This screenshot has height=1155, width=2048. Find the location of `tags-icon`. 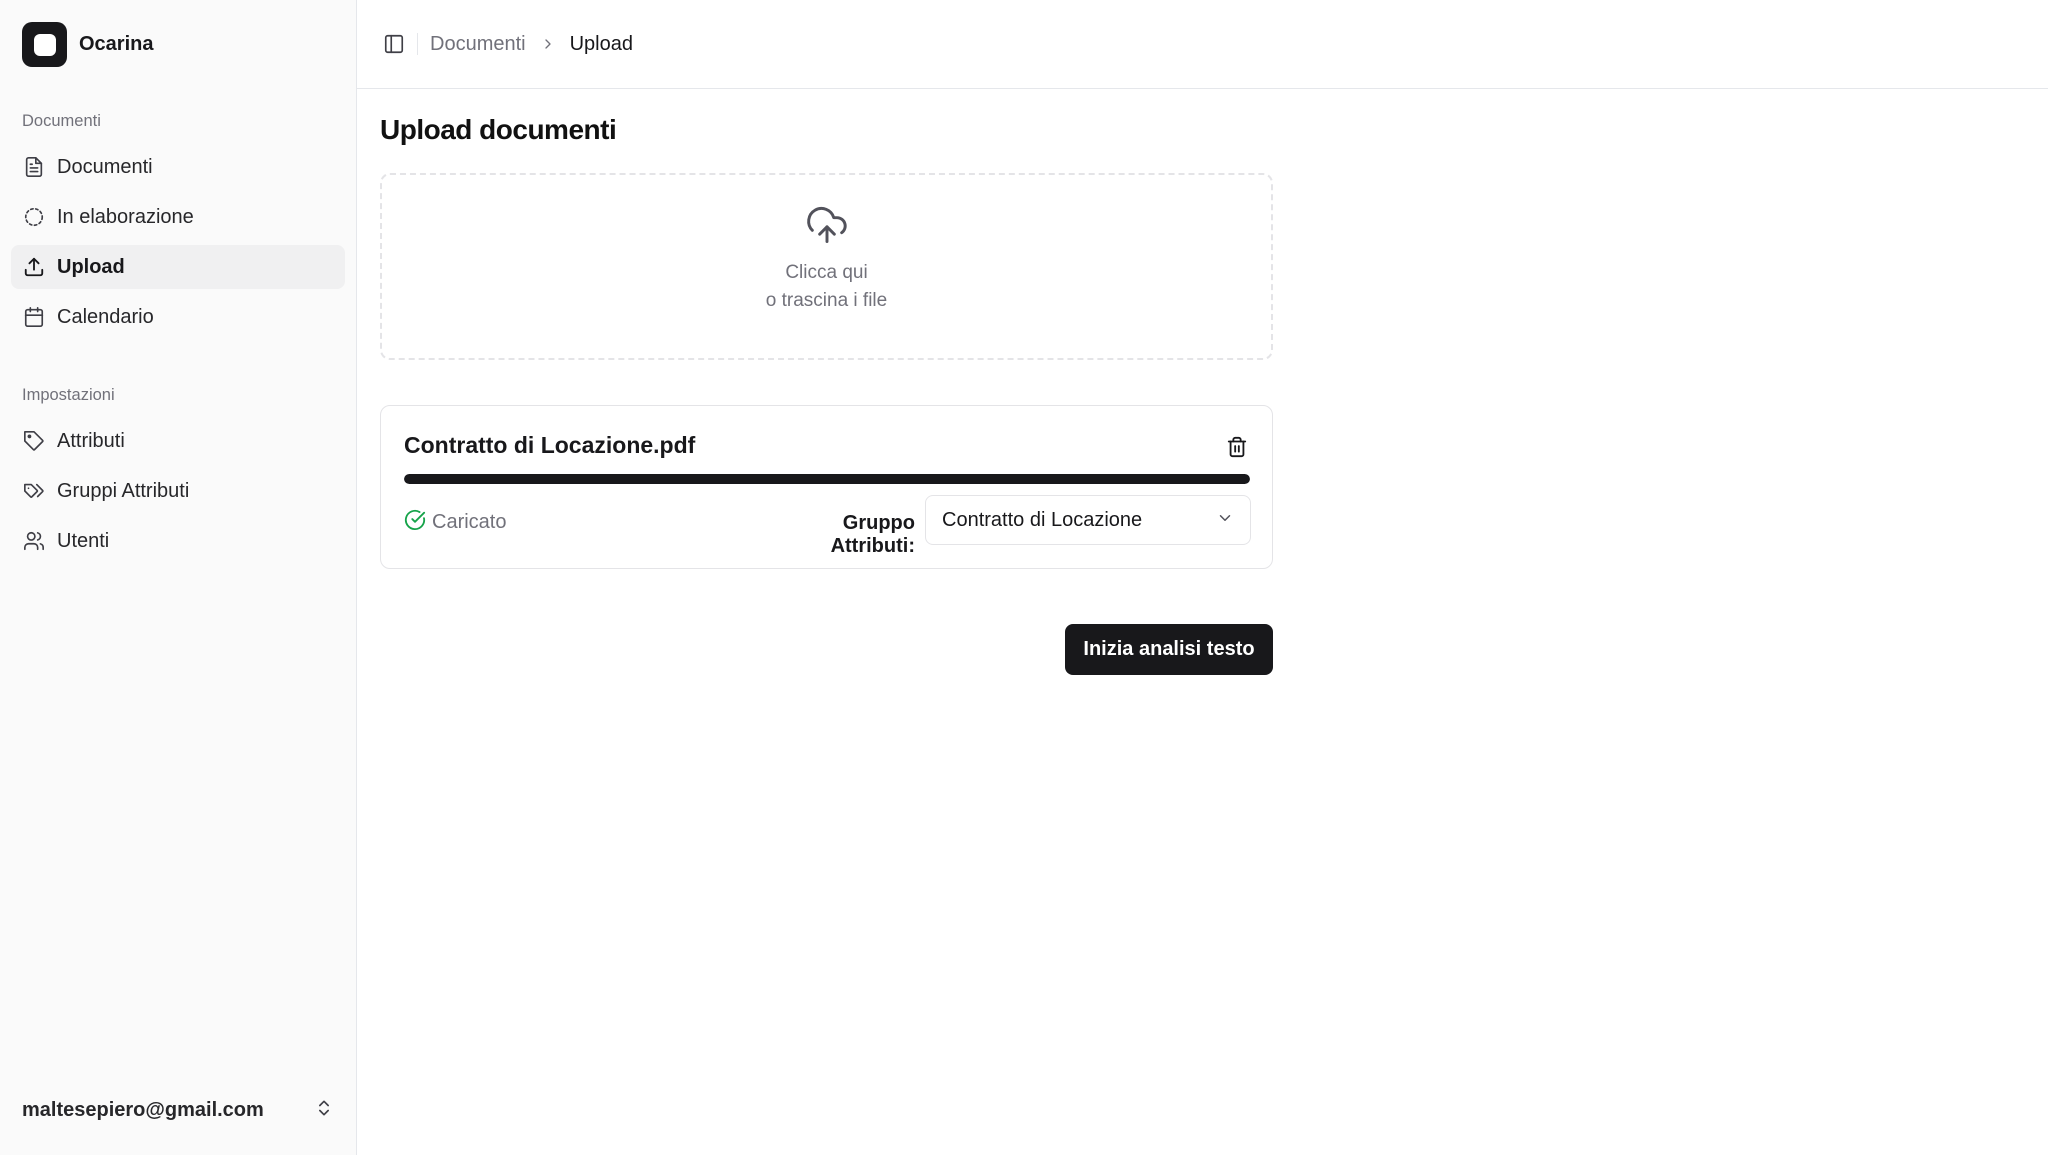

tags-icon is located at coordinates (34, 491).